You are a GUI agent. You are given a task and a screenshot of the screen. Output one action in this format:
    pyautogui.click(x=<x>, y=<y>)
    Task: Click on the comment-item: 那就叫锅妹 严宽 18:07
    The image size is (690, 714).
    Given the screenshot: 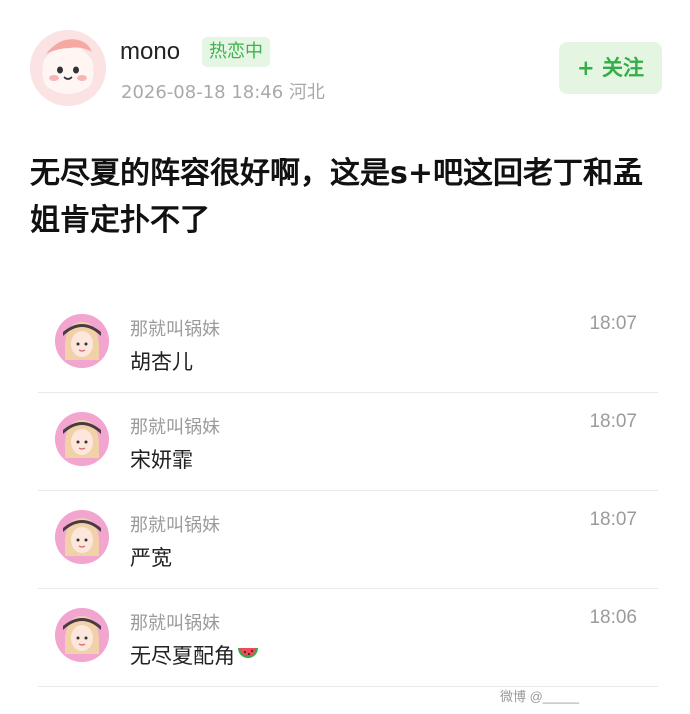 What is the action you would take?
    pyautogui.click(x=348, y=540)
    